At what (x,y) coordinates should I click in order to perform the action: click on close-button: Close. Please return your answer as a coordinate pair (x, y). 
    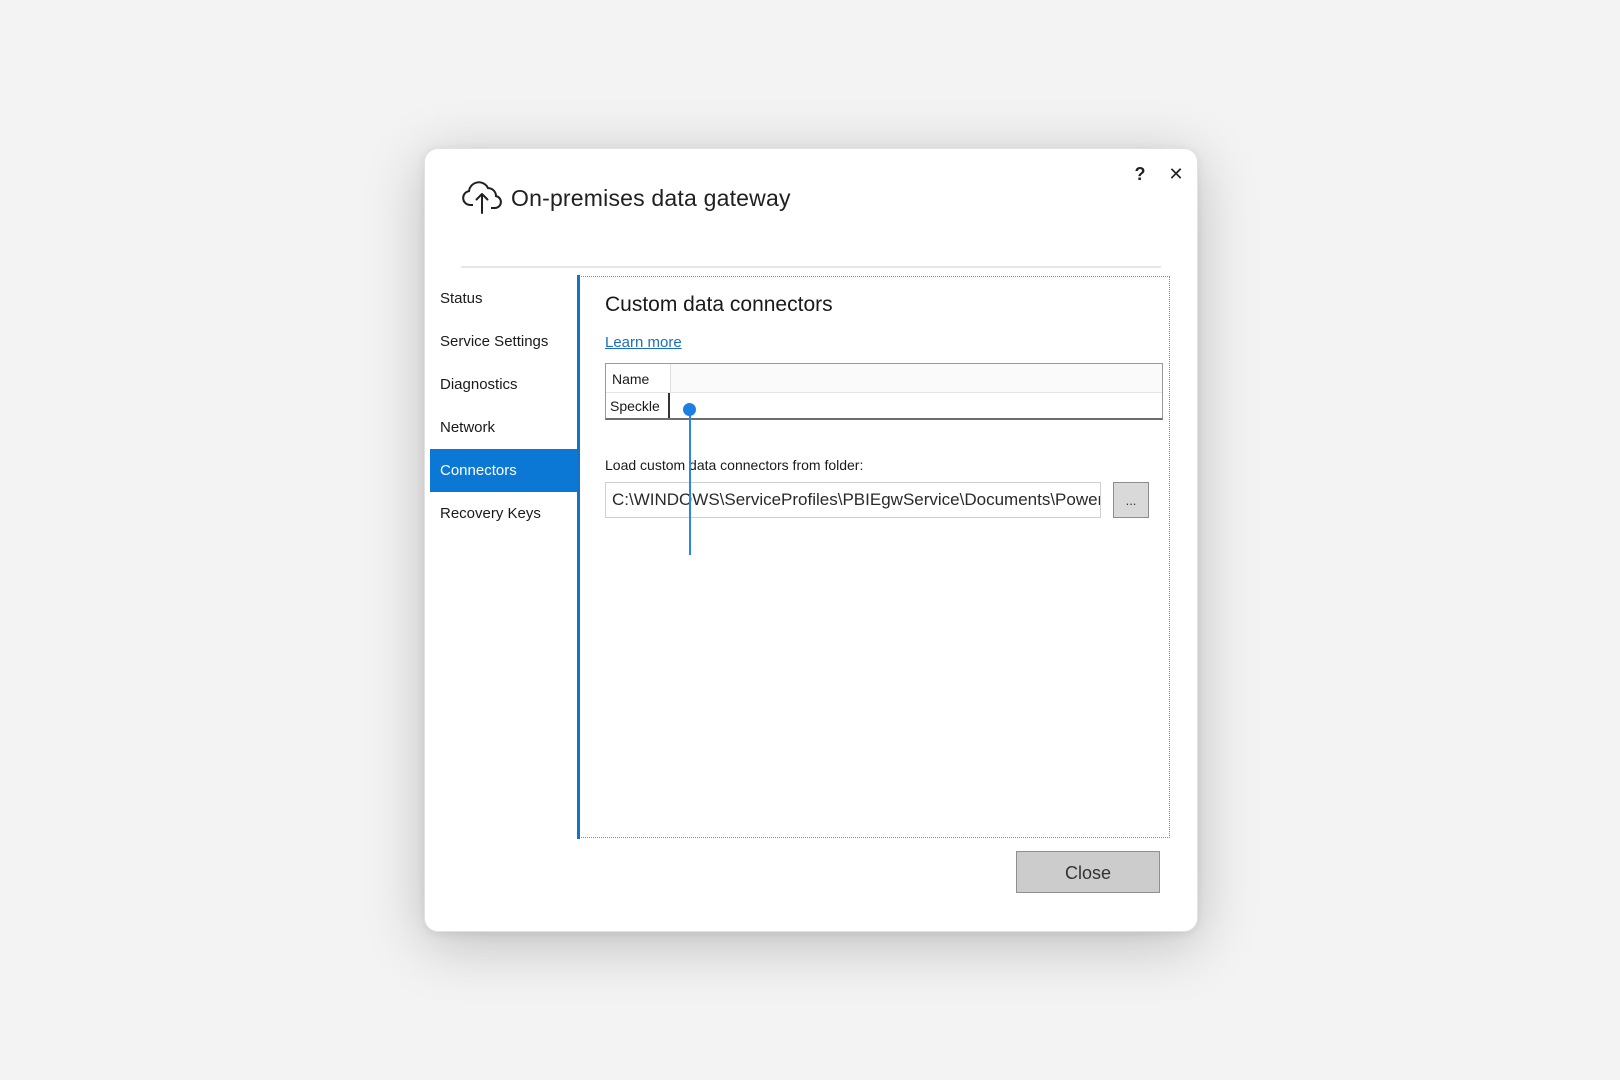
    Looking at the image, I should click on (1088, 872).